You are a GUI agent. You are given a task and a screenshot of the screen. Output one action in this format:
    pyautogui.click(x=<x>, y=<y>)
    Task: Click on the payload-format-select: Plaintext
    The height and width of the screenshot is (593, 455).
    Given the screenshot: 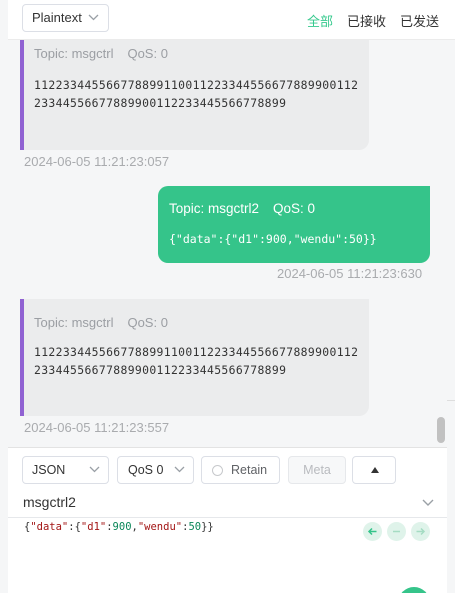 What is the action you would take?
    pyautogui.click(x=65, y=18)
    